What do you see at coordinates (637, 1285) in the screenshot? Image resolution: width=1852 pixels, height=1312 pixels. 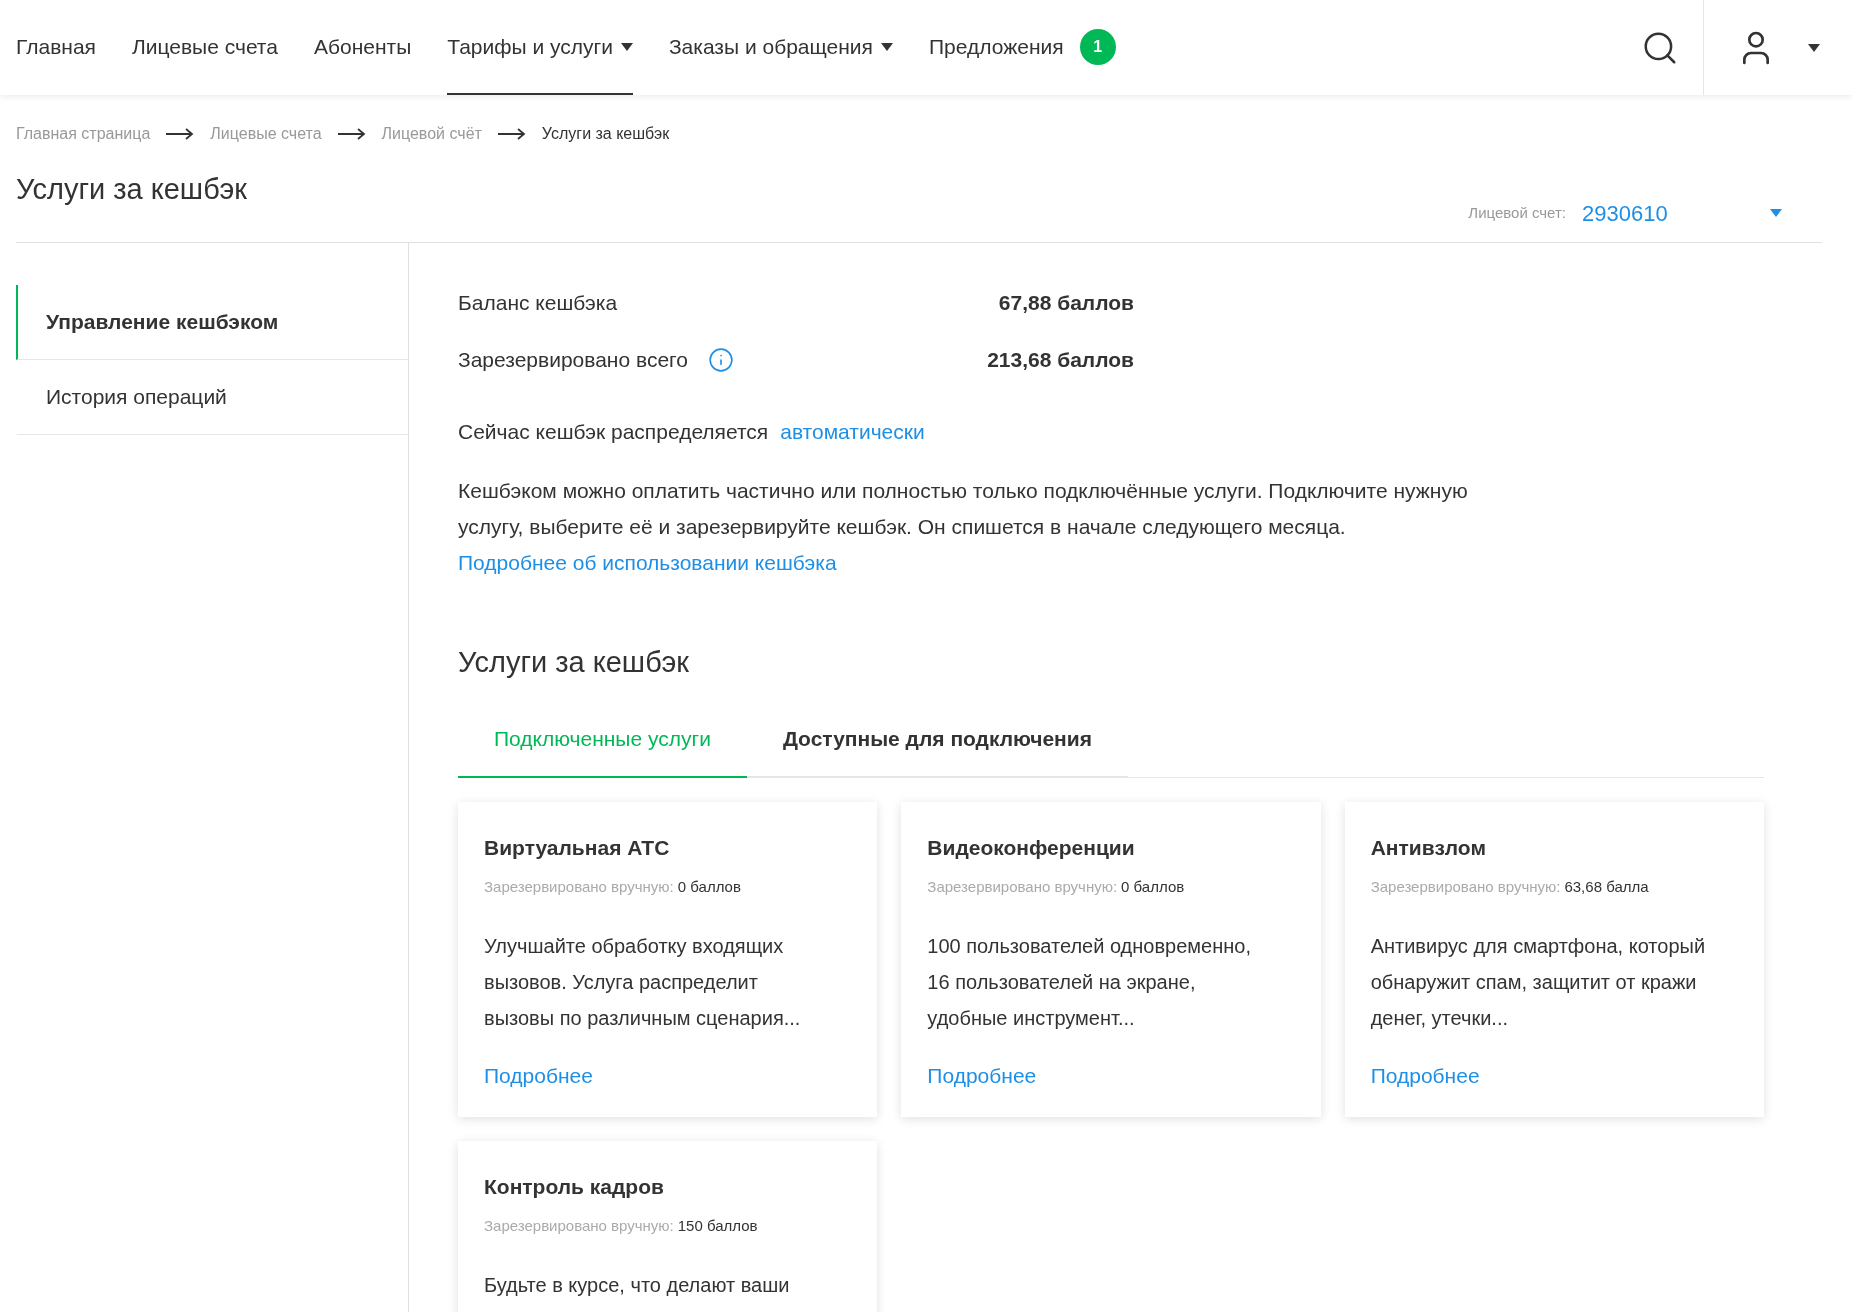 I see `service-description: Будьте в курсе, что делают ваши` at bounding box center [637, 1285].